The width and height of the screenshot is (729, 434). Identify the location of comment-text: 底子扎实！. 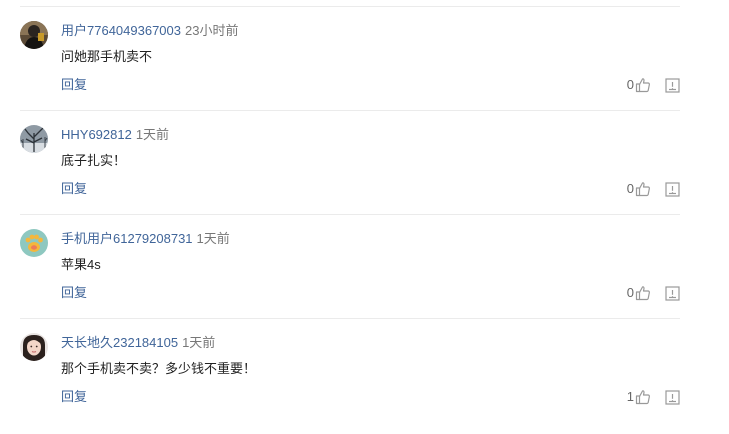
(94, 160).